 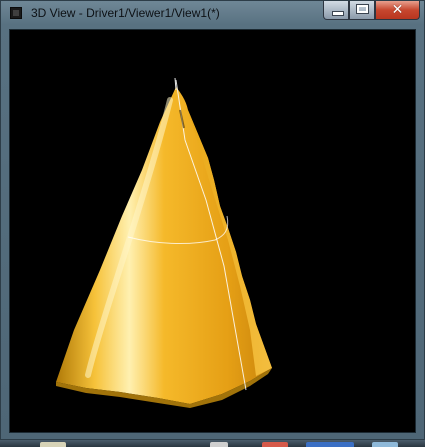 I want to click on caption-buttons: ✕, so click(x=371, y=10).